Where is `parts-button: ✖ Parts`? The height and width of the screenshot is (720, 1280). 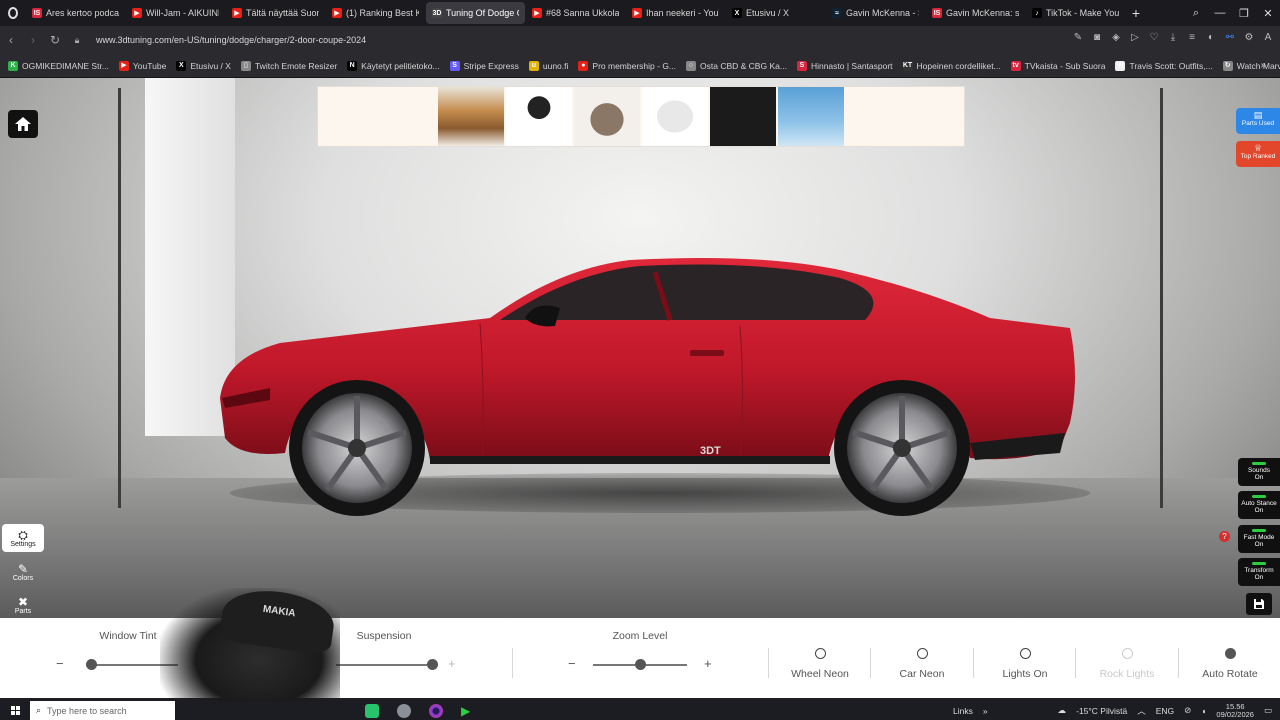 parts-button: ✖ Parts is located at coordinates (23, 605).